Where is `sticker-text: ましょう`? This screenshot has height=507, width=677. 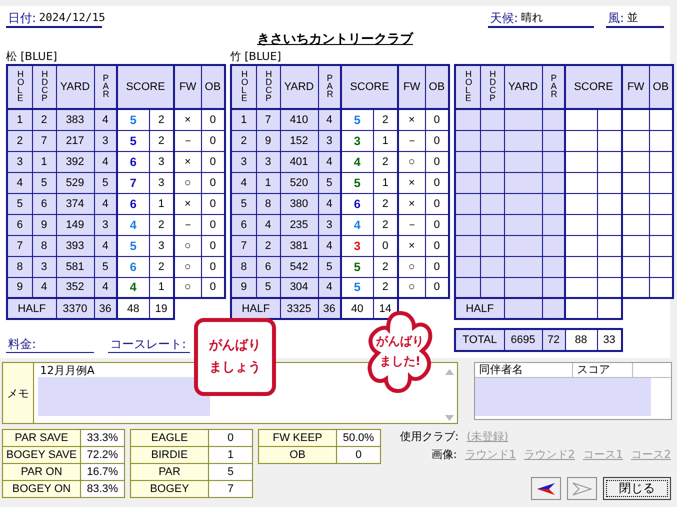 sticker-text: ましょう is located at coordinates (235, 368).